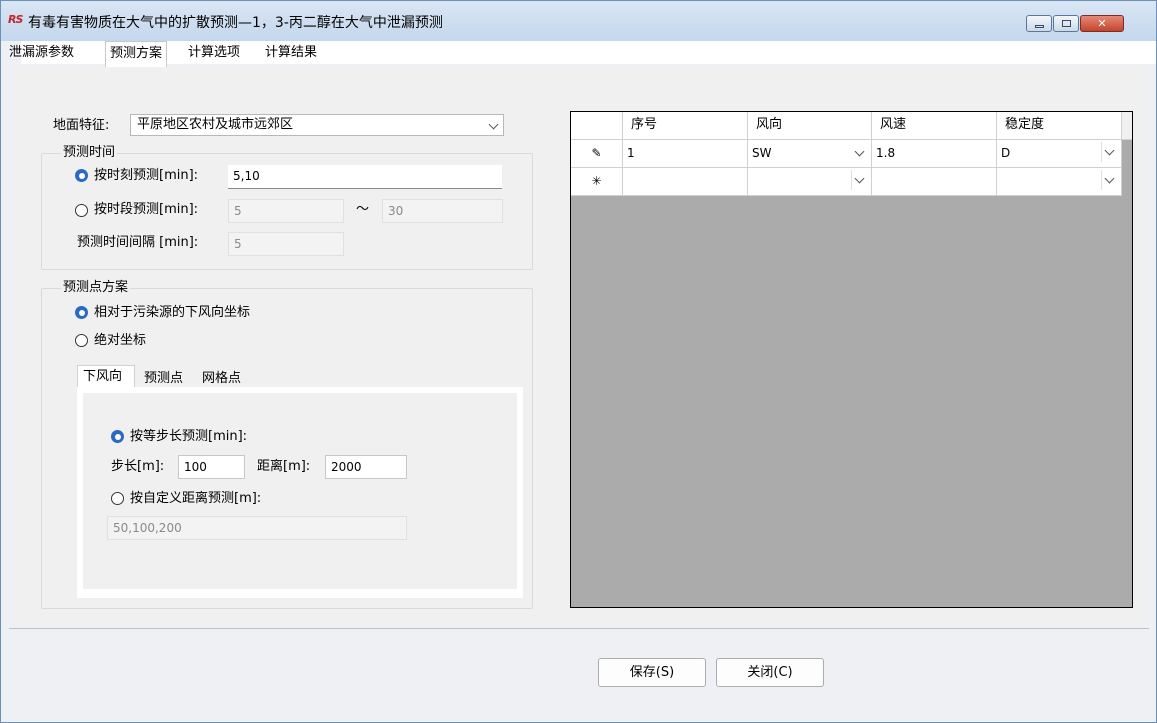 This screenshot has width=1157, height=723. I want to click on distance-label: 距离[m]:, so click(284, 466).